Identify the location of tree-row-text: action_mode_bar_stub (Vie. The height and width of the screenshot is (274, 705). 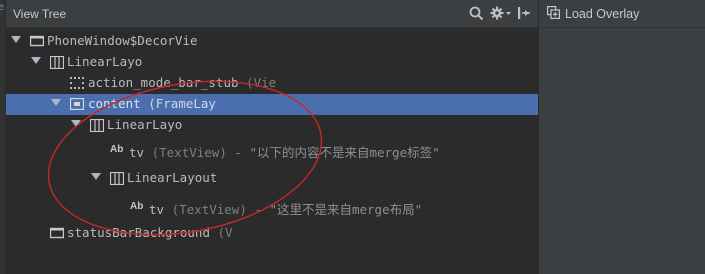
(182, 82).